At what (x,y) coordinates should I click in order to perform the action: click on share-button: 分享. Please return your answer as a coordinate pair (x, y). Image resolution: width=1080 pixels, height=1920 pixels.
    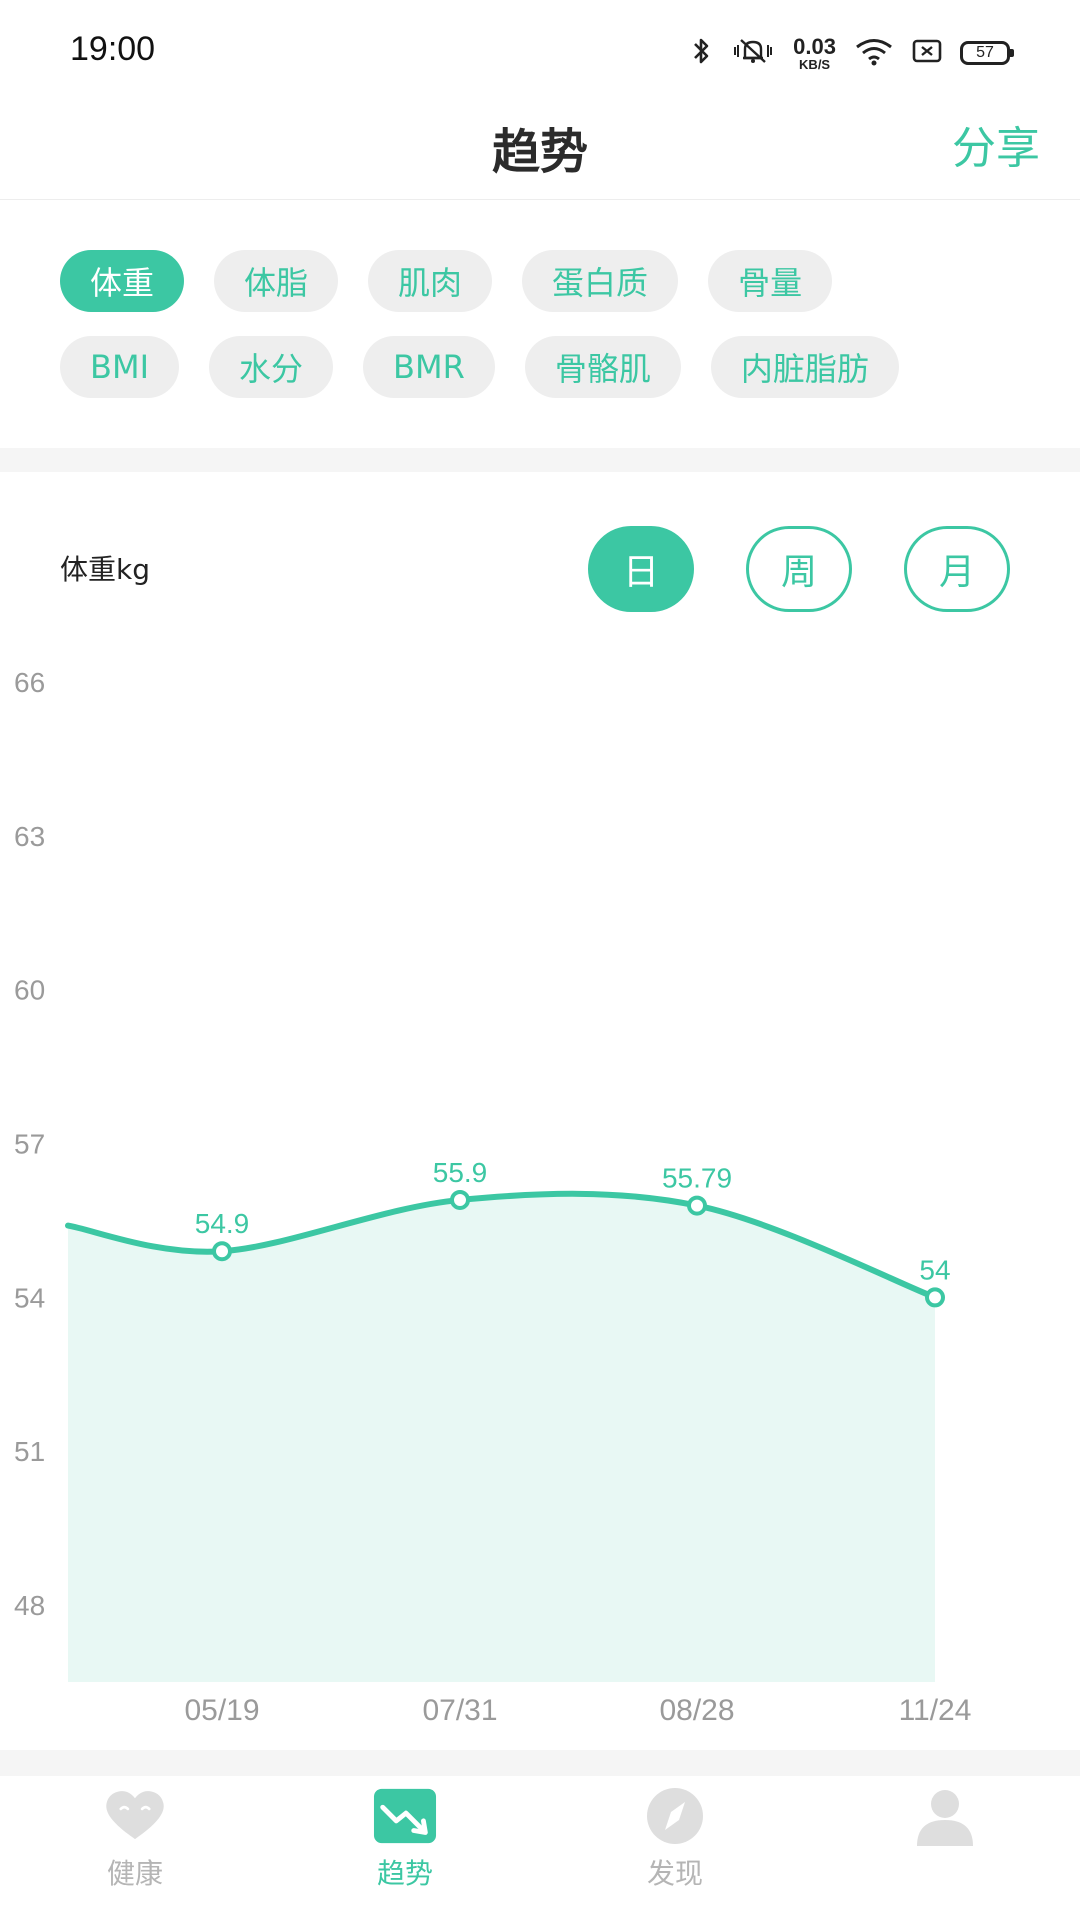
    Looking at the image, I should click on (996, 144).